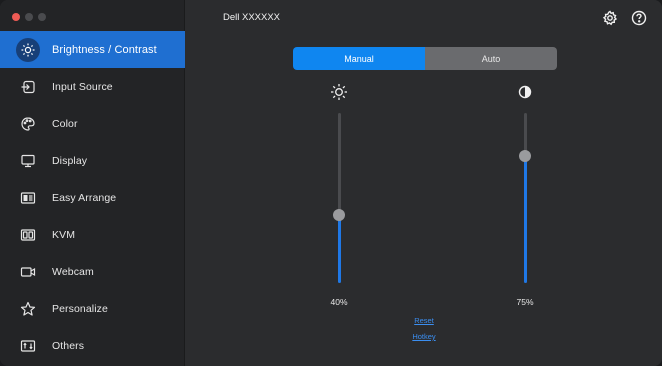  Describe the element at coordinates (73, 271) in the screenshot. I see `sidebar-item-label: Webcam` at that location.